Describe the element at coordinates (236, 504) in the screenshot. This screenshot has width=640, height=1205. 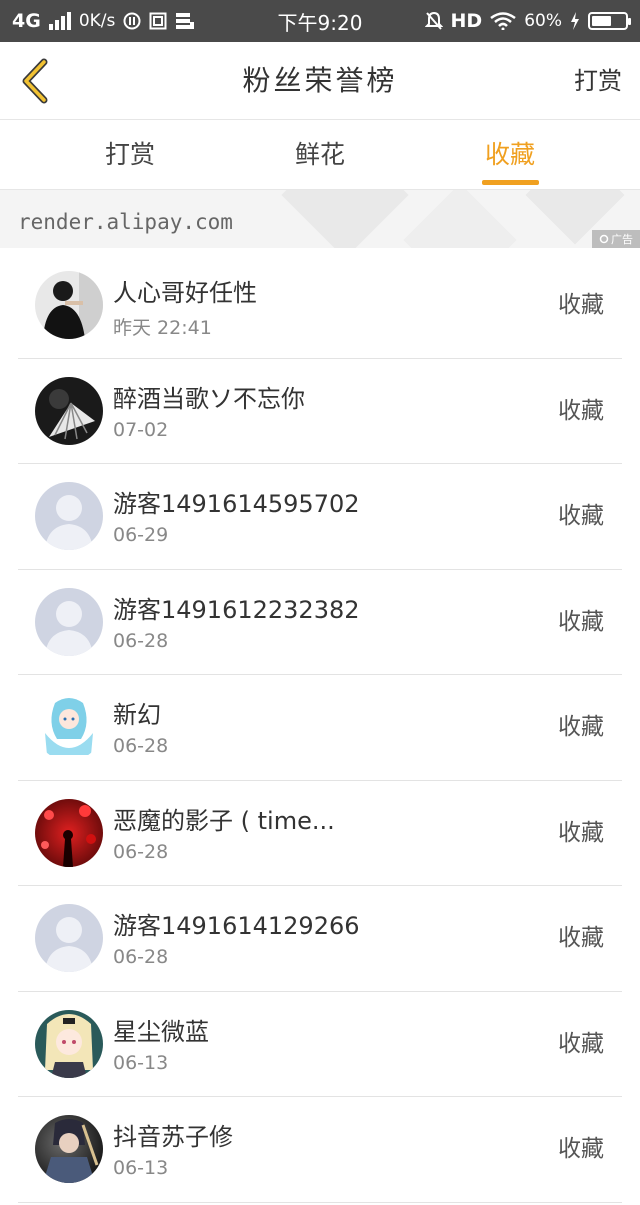
I see `user-name: 游客1491614595702` at that location.